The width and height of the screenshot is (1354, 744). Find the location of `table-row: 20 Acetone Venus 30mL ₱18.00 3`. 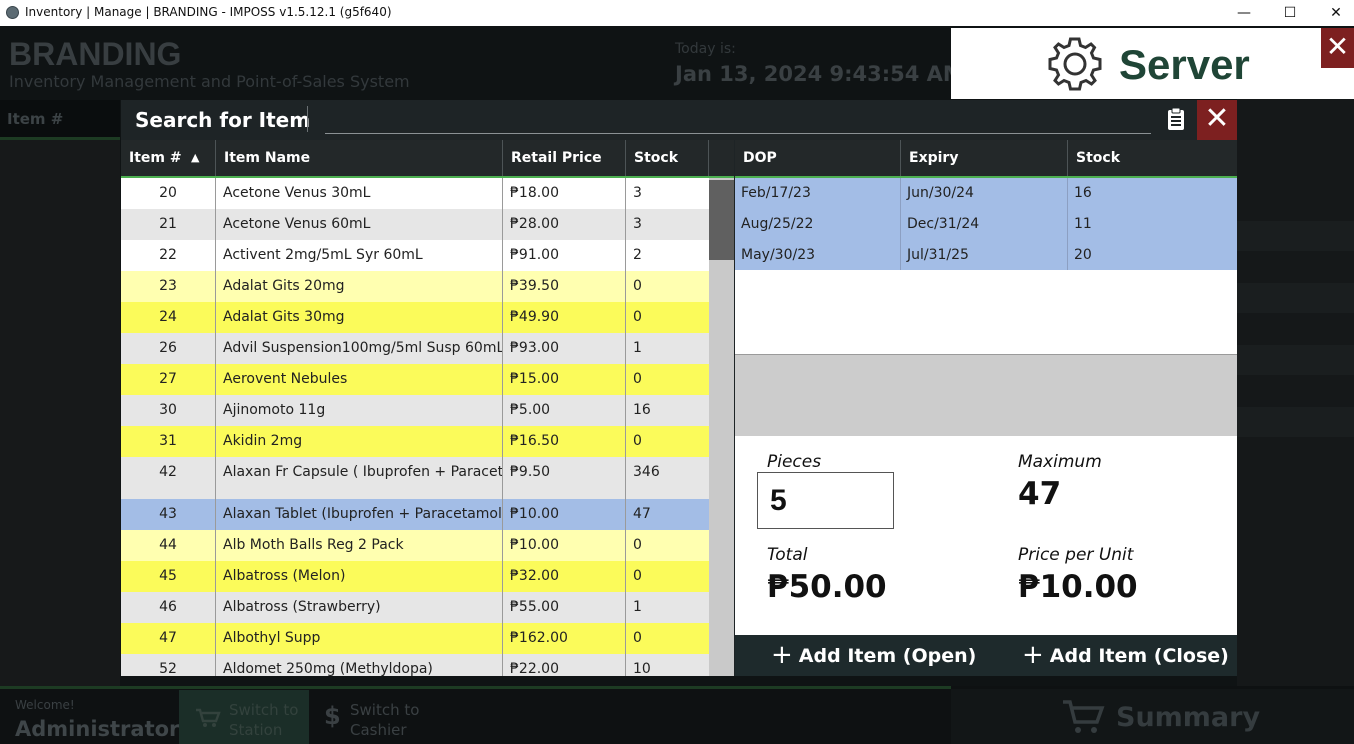

table-row: 20 Acetone Venus 30mL ₱18.00 3 is located at coordinates (415, 193).